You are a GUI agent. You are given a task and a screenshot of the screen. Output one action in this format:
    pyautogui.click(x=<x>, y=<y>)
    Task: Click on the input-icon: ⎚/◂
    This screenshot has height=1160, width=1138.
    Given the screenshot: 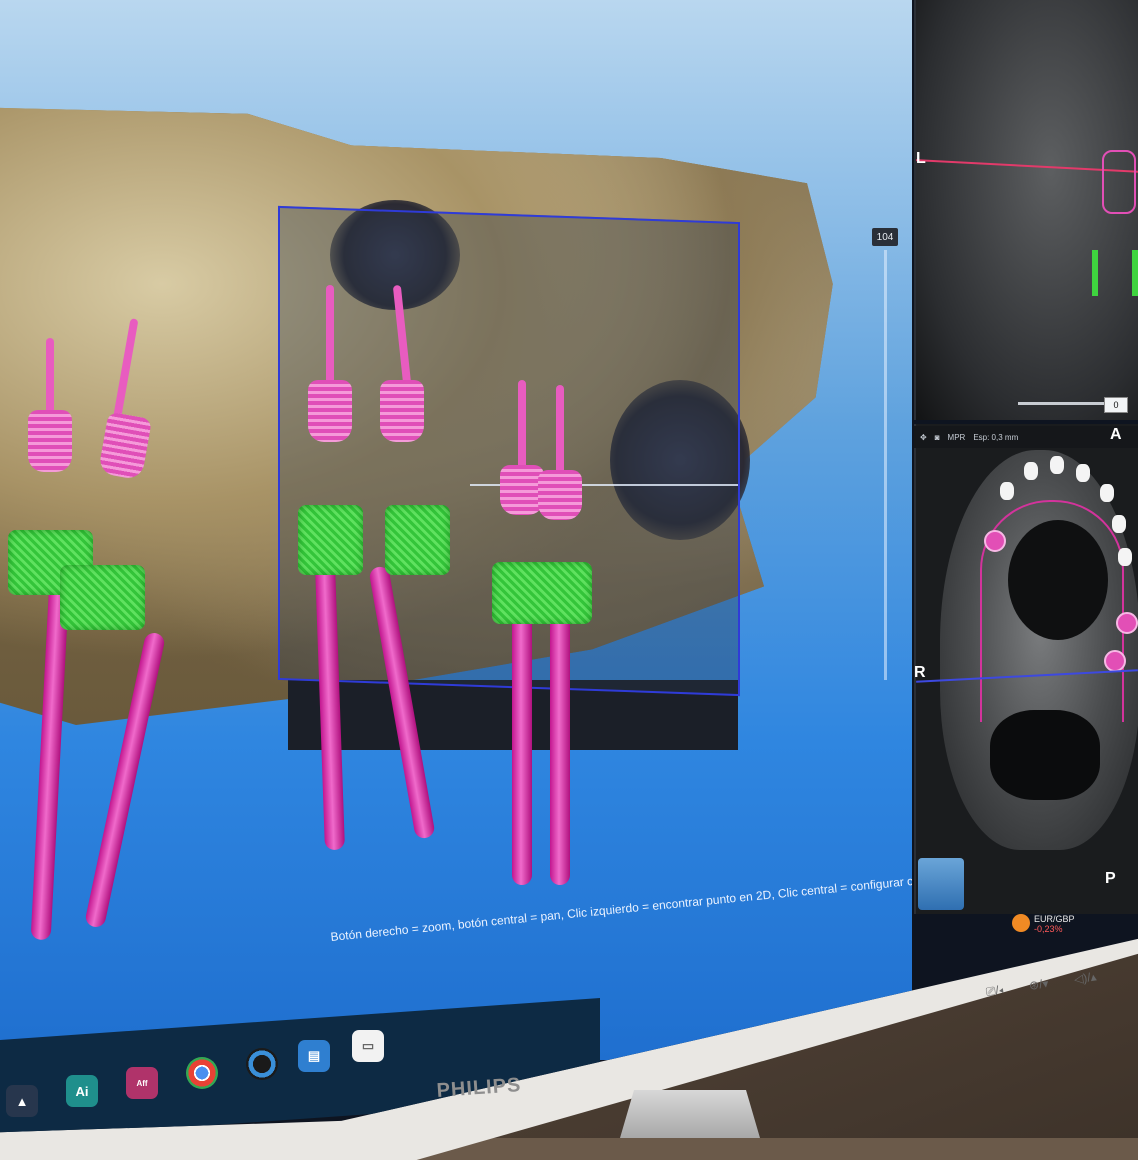 What is the action you would take?
    pyautogui.click(x=994, y=991)
    